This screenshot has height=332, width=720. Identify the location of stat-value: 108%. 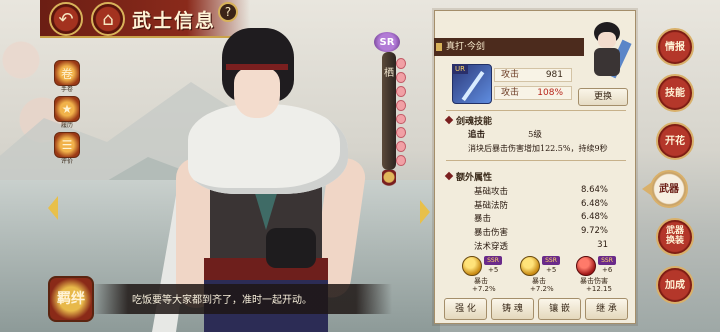
(550, 93).